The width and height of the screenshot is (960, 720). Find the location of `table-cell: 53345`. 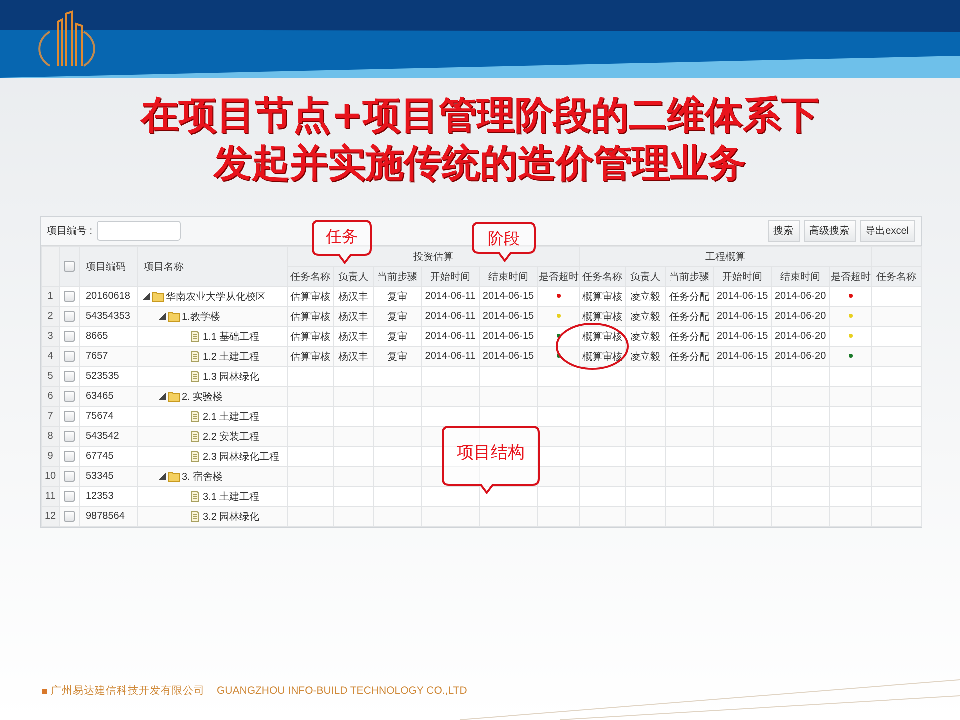

table-cell: 53345 is located at coordinates (109, 476).